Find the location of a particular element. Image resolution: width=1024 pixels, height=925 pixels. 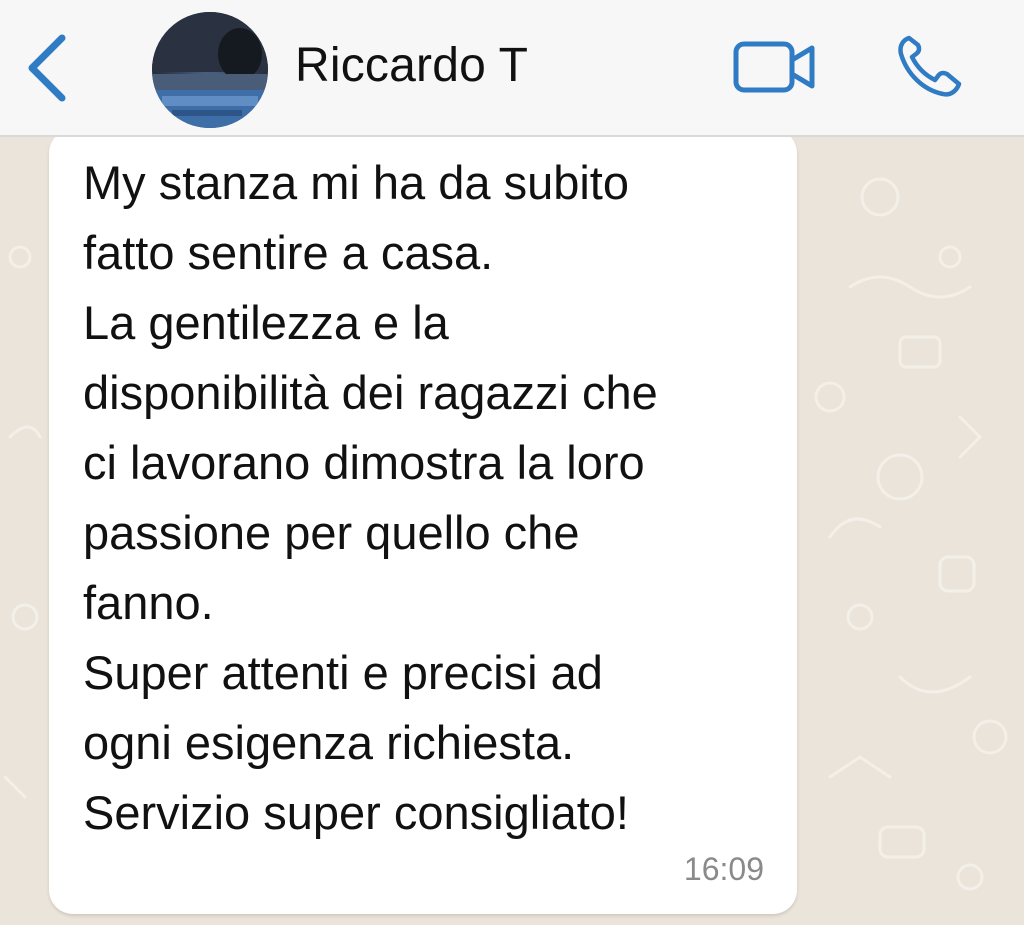

chevron-left-icon is located at coordinates (47, 68).